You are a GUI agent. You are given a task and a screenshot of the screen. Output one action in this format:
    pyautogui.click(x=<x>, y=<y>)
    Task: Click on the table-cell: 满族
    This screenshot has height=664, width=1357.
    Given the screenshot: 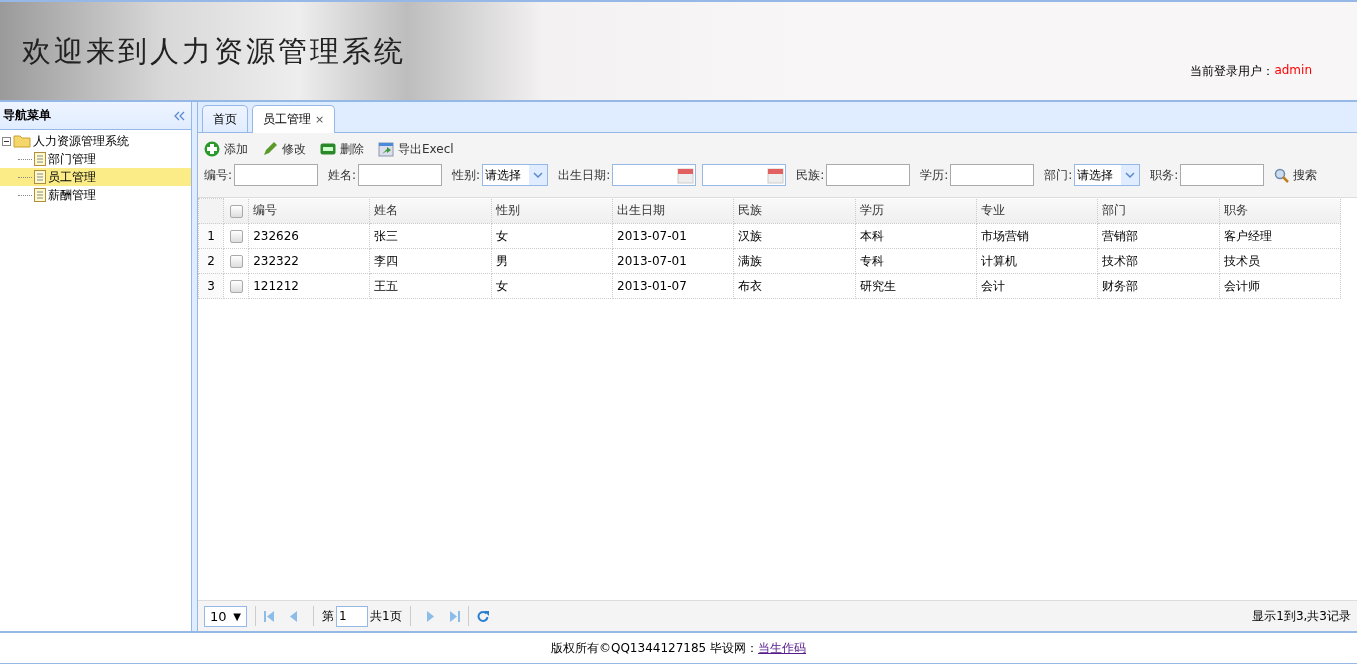 What is the action you would take?
    pyautogui.click(x=794, y=261)
    